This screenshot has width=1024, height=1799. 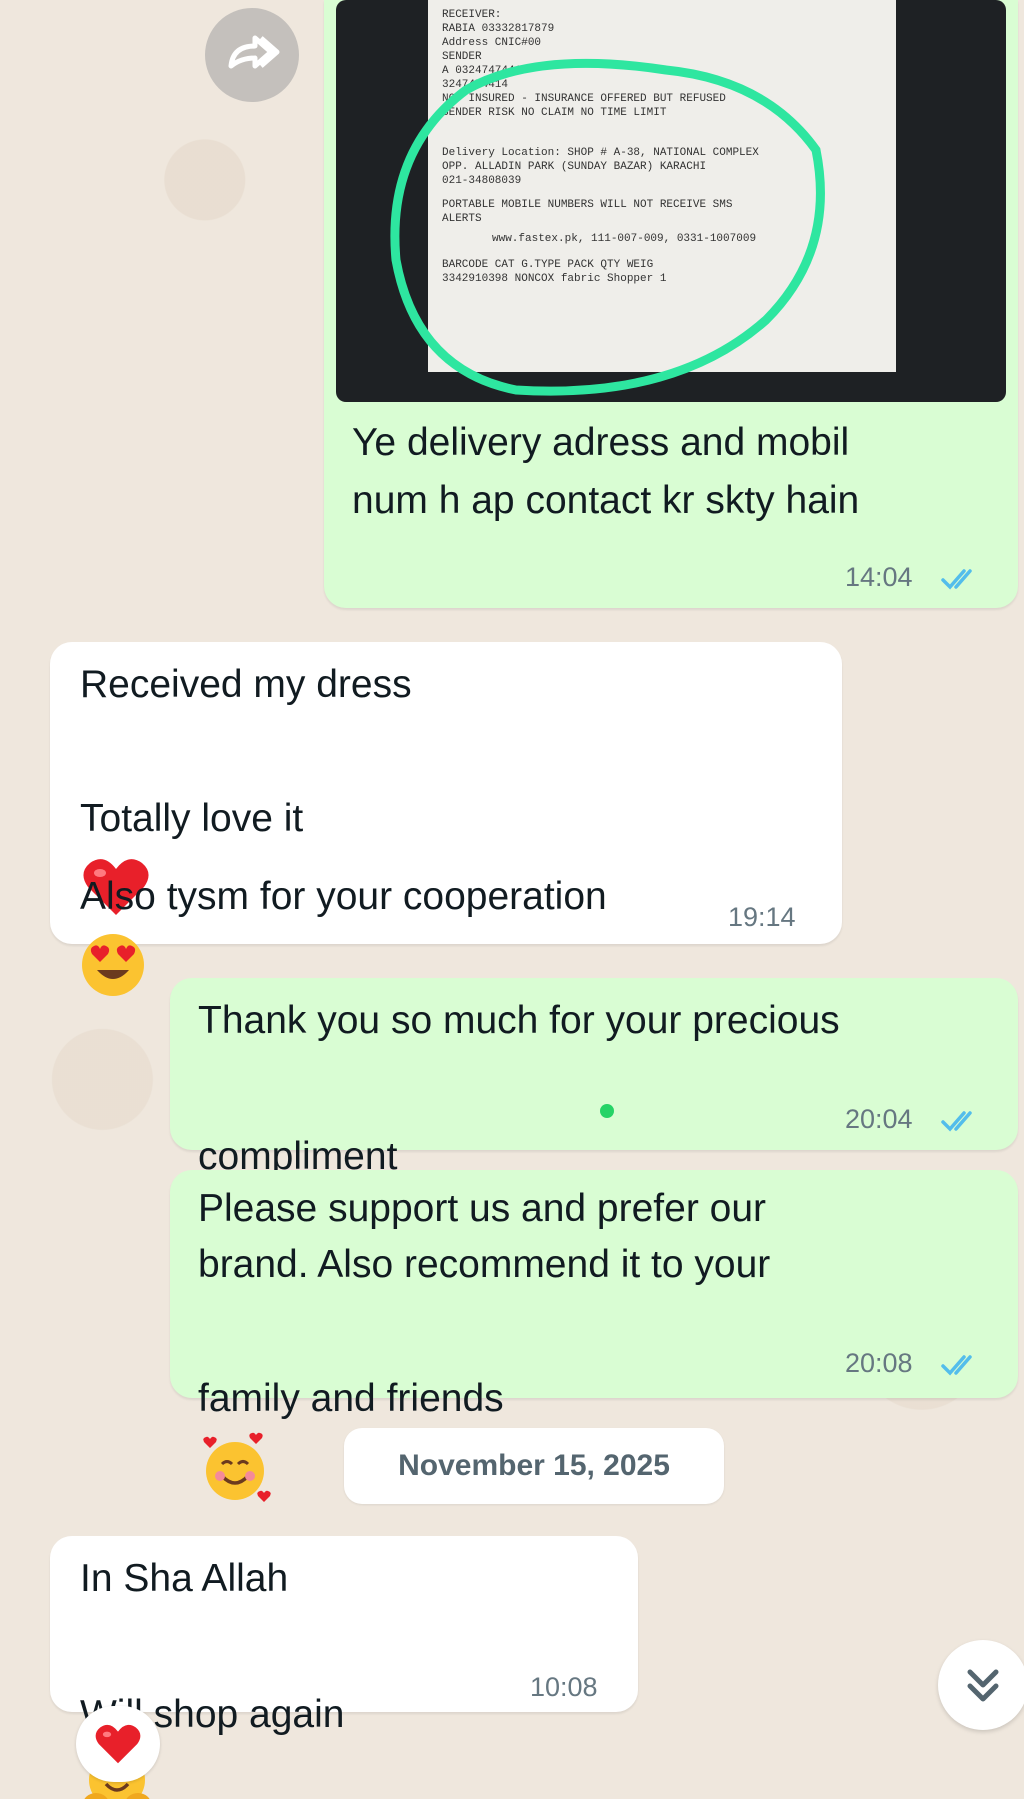 I want to click on chevron-double-down-icon, so click(x=983, y=1685).